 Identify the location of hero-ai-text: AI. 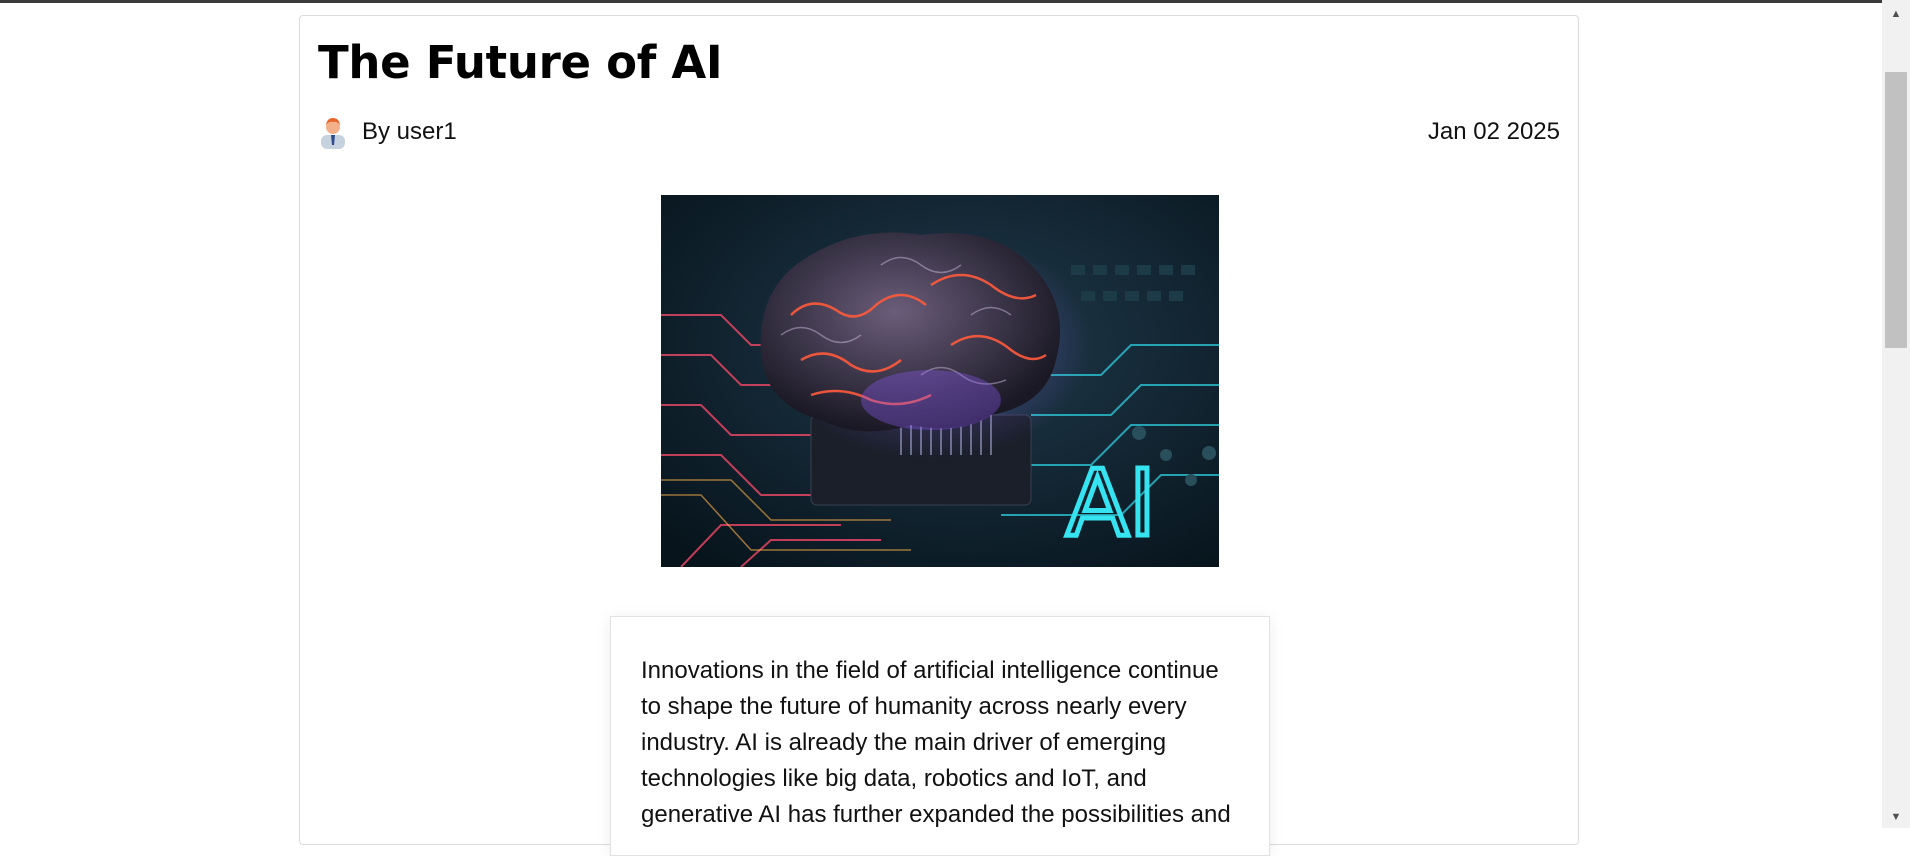
(1111, 503).